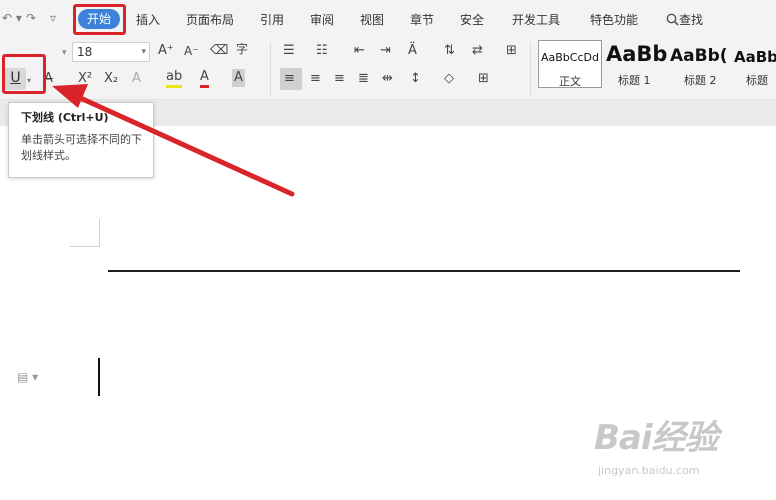 The image size is (776, 500). I want to click on search-button: 查找, so click(684, 19).